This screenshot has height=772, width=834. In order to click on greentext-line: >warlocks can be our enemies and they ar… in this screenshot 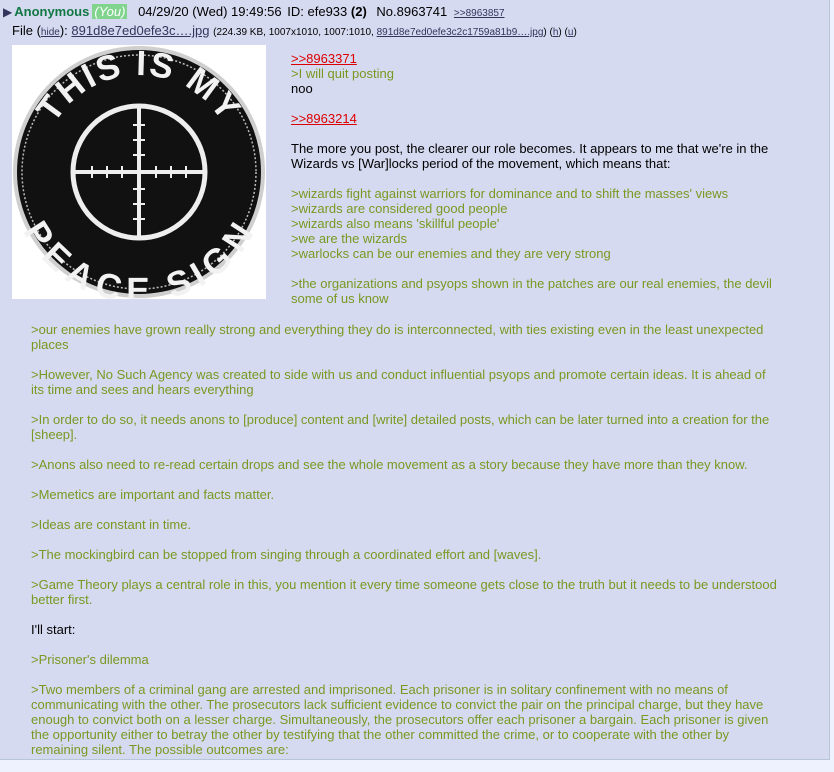, I will do `click(451, 253)`.